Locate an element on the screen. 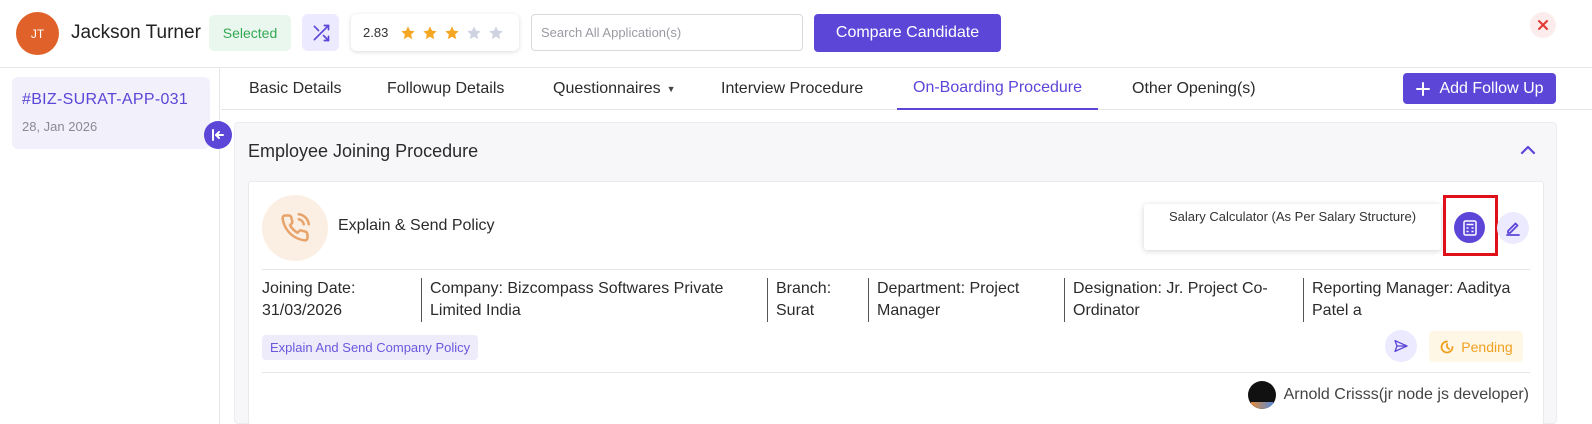 This screenshot has height=424, width=1592. branch: Branch: Surat is located at coordinates (804, 299).